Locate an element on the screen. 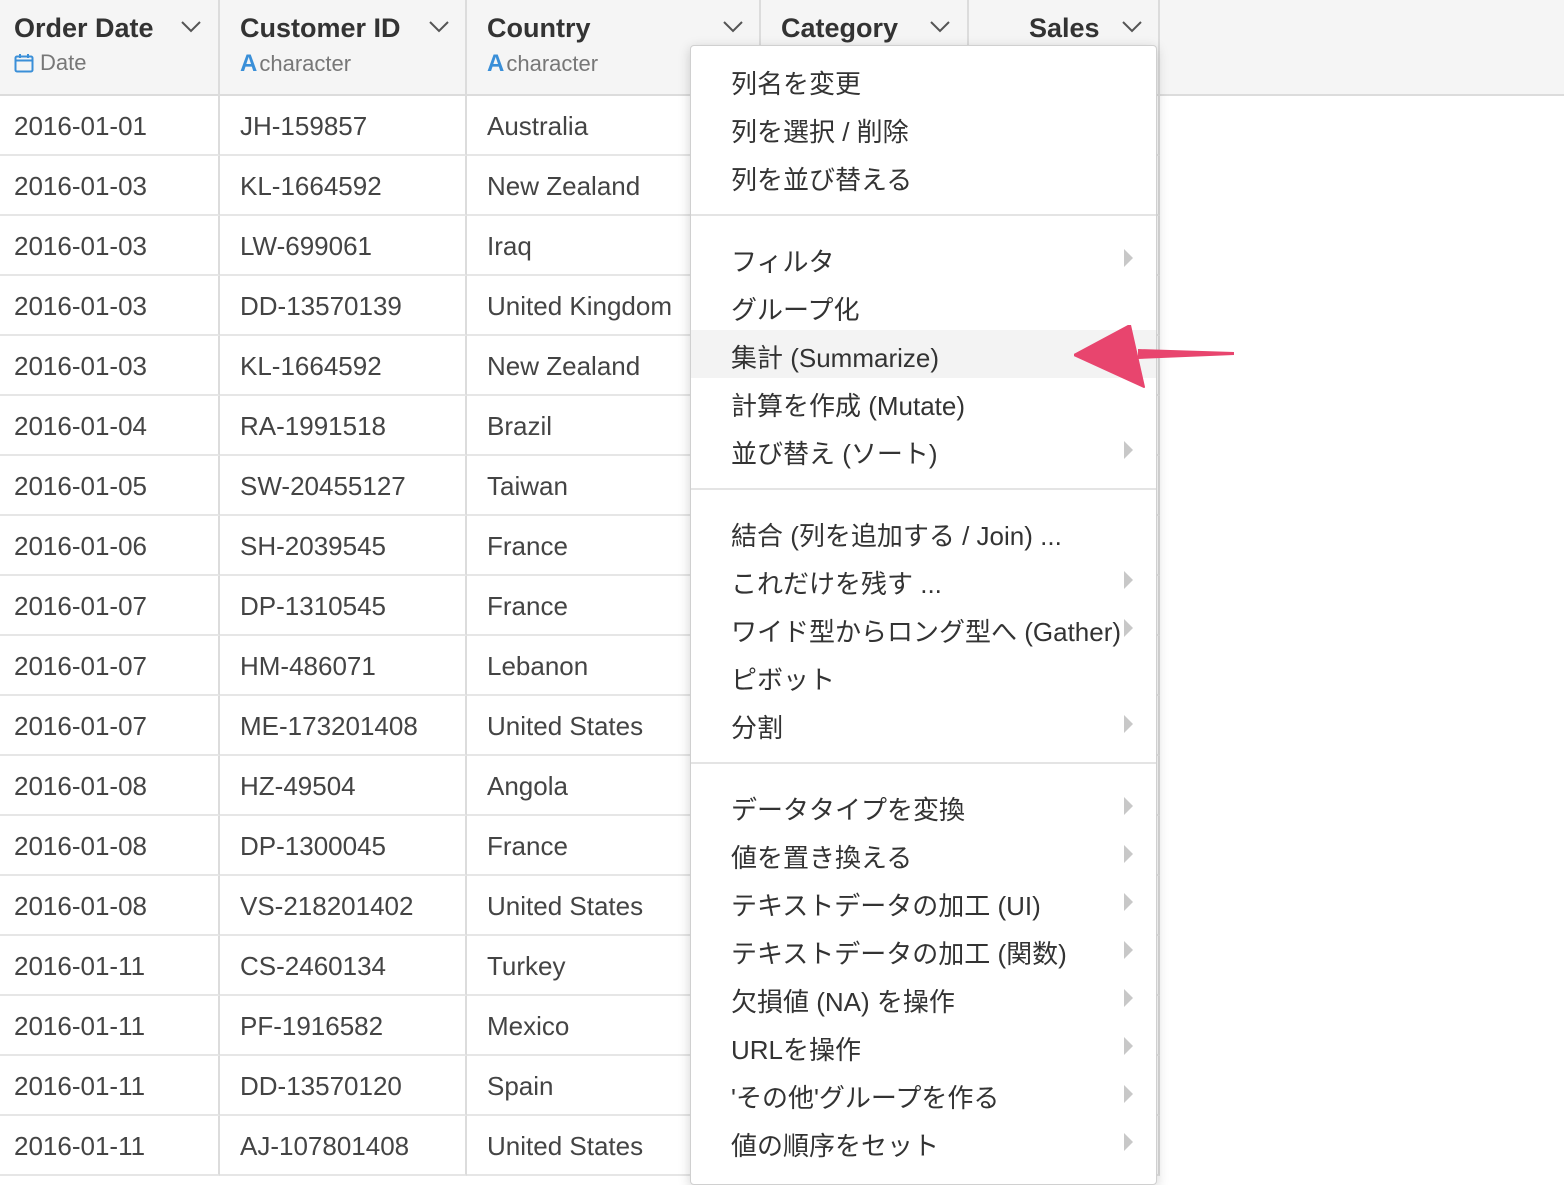  menu-item-label: 列を並び替える is located at coordinates (822, 180).